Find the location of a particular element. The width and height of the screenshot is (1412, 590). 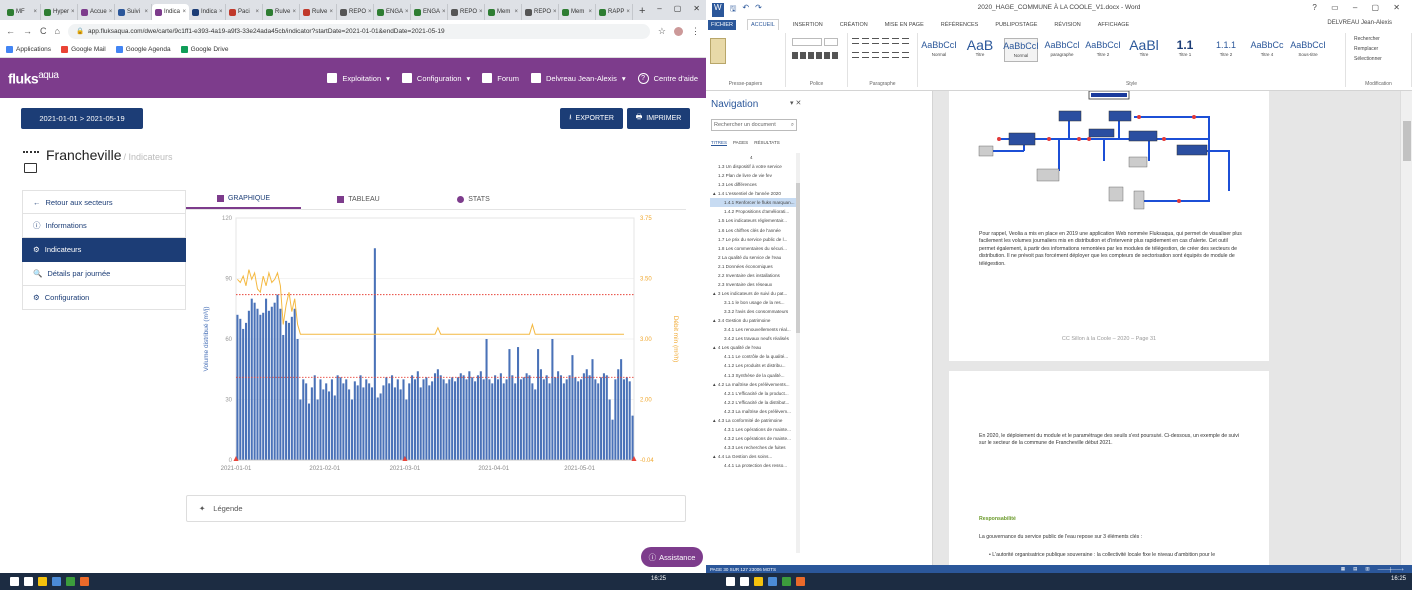

ribbon-tab: AFFICHAGE is located at coordinates (1113, 25).